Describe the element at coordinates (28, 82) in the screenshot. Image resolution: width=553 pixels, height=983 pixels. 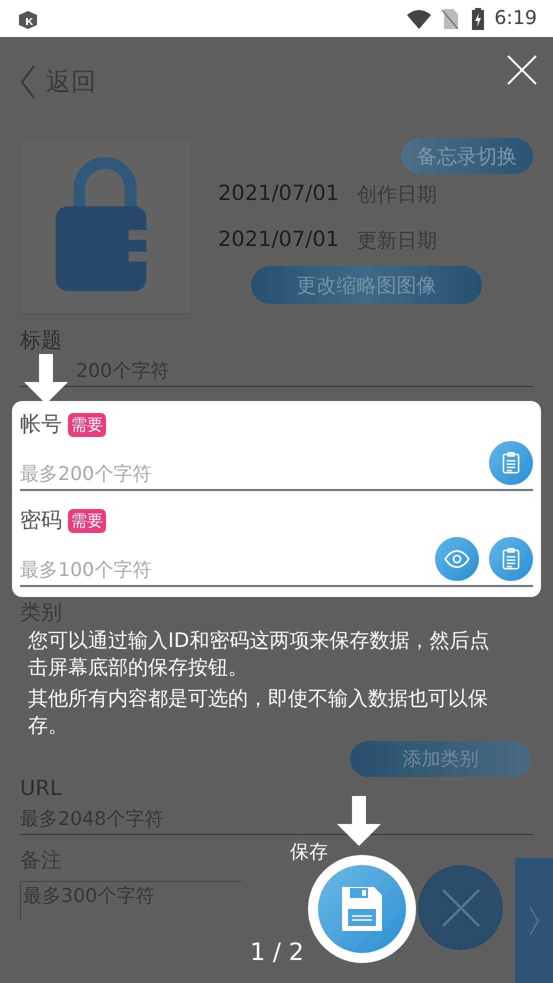
I see `back-chevron-icon` at that location.